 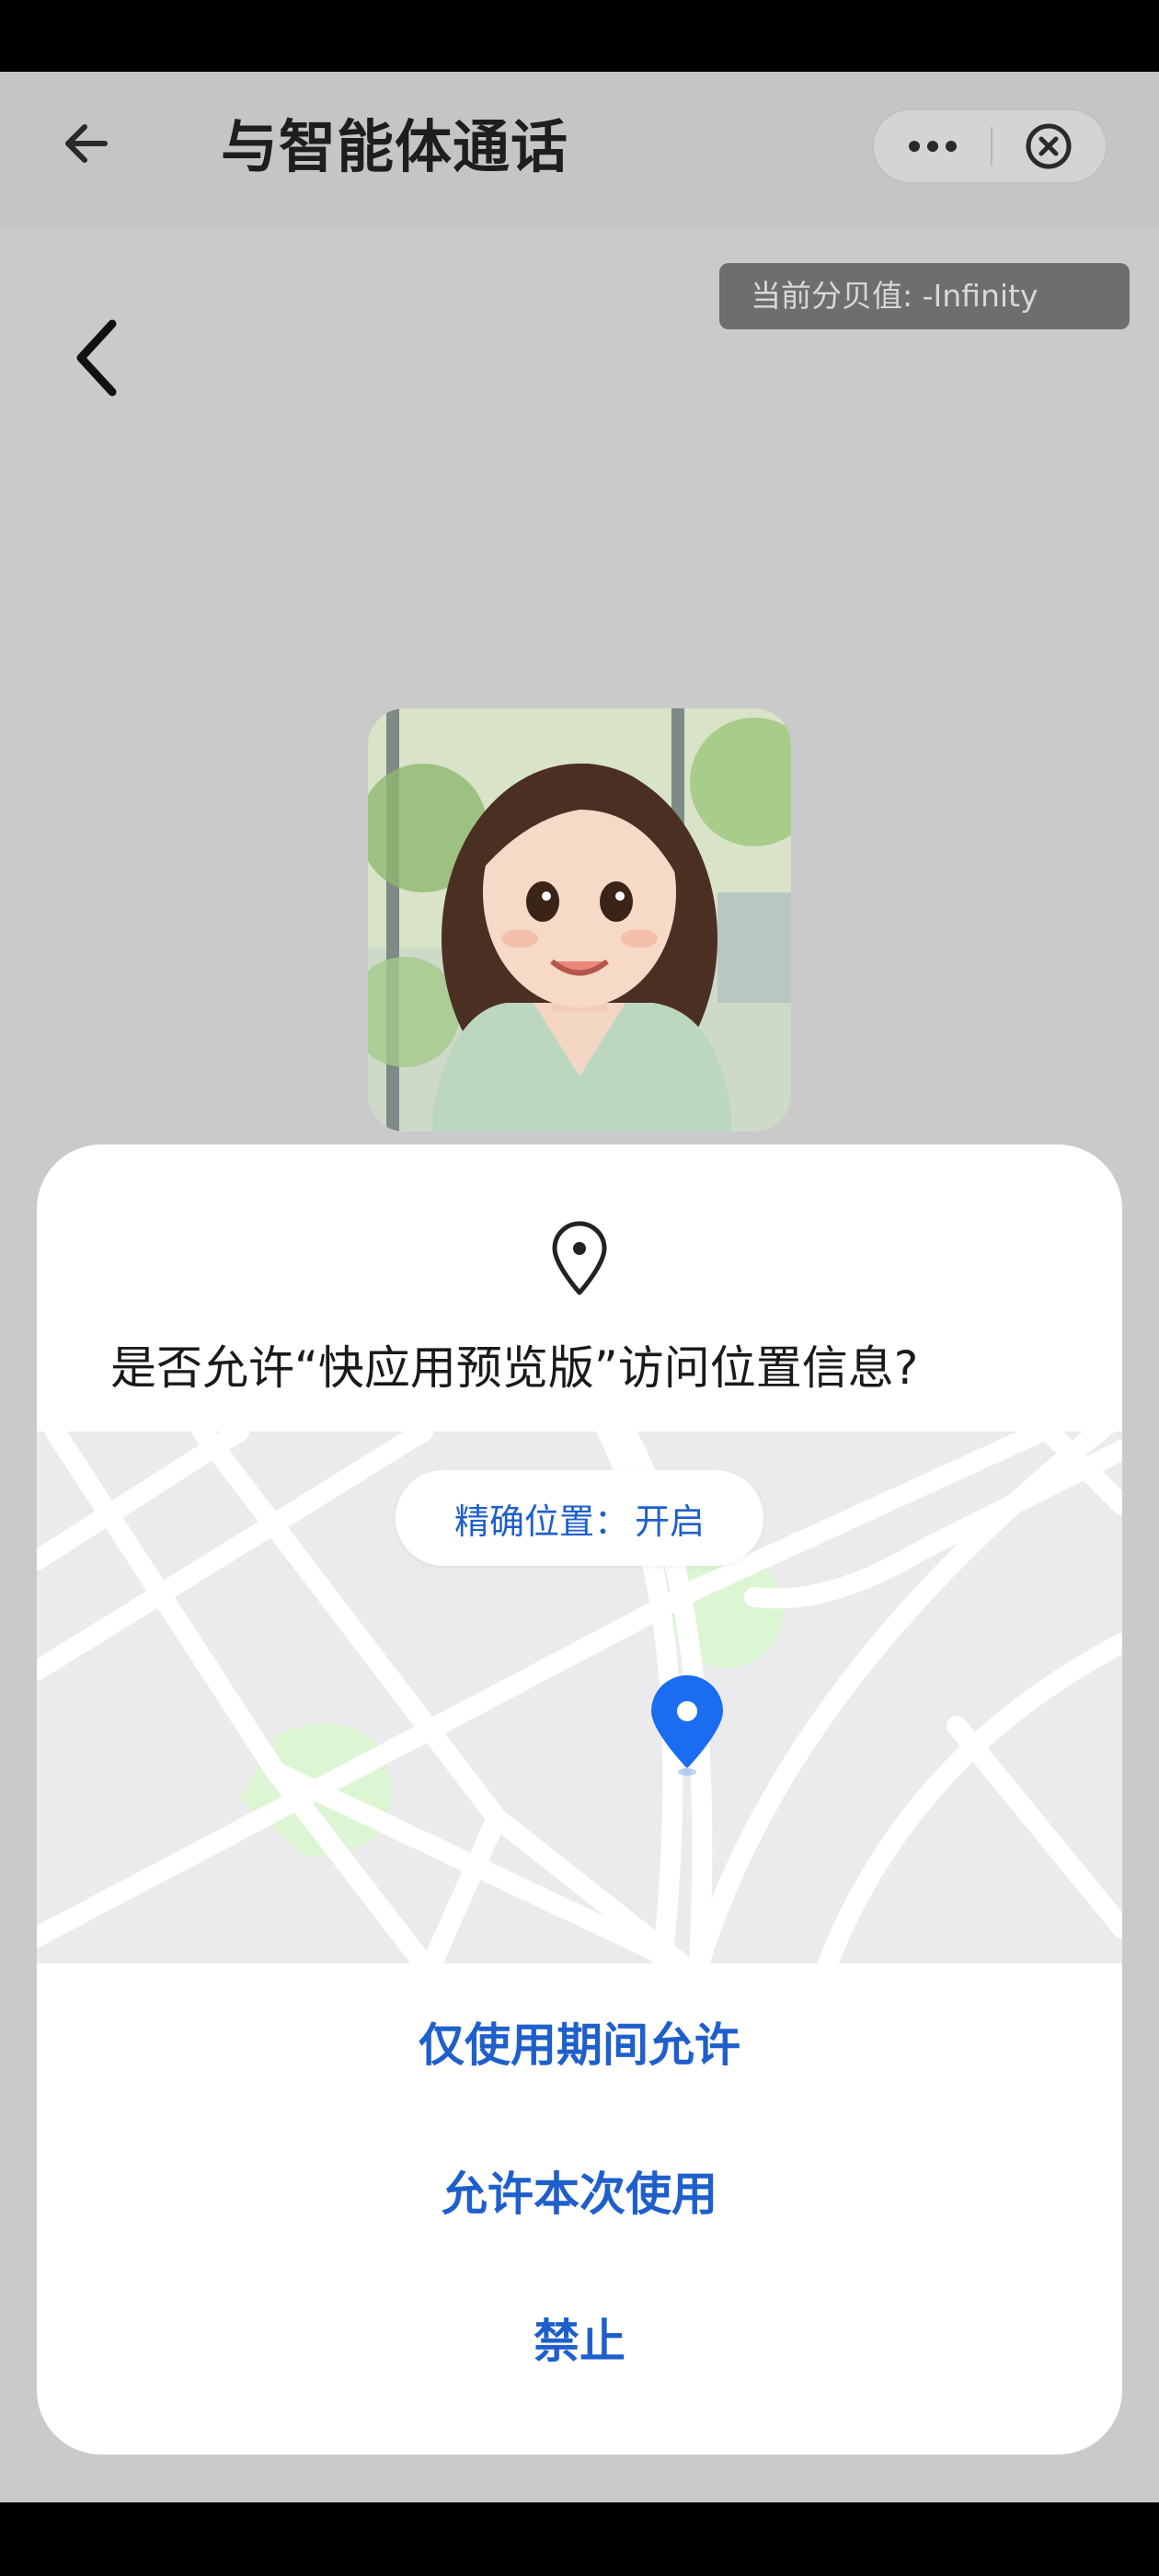 I want to click on chevron-left-icon, so click(x=96, y=358).